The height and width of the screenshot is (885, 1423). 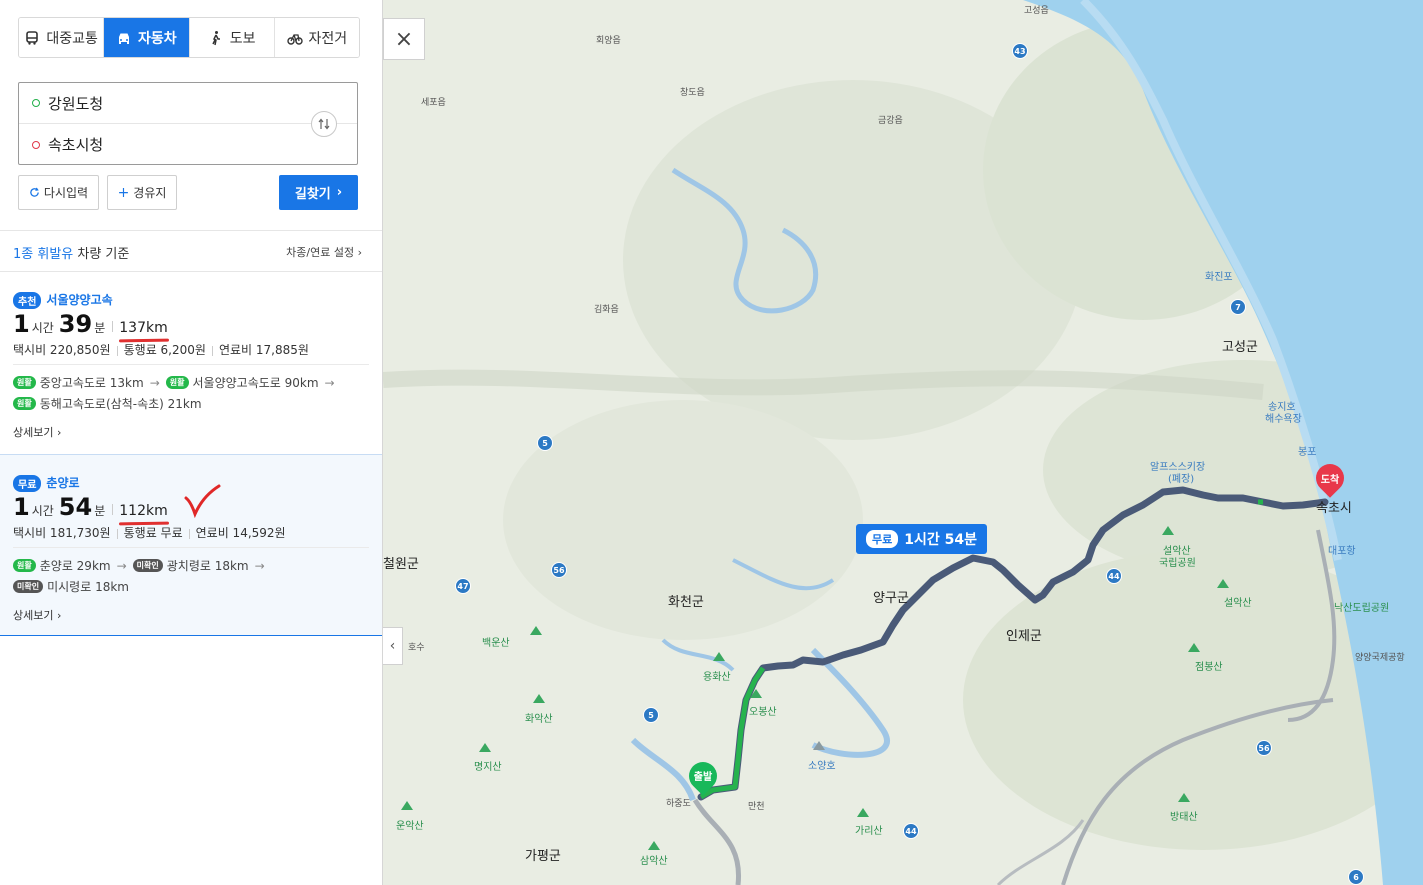 I want to click on tab-walk: 도보, so click(x=232, y=37).